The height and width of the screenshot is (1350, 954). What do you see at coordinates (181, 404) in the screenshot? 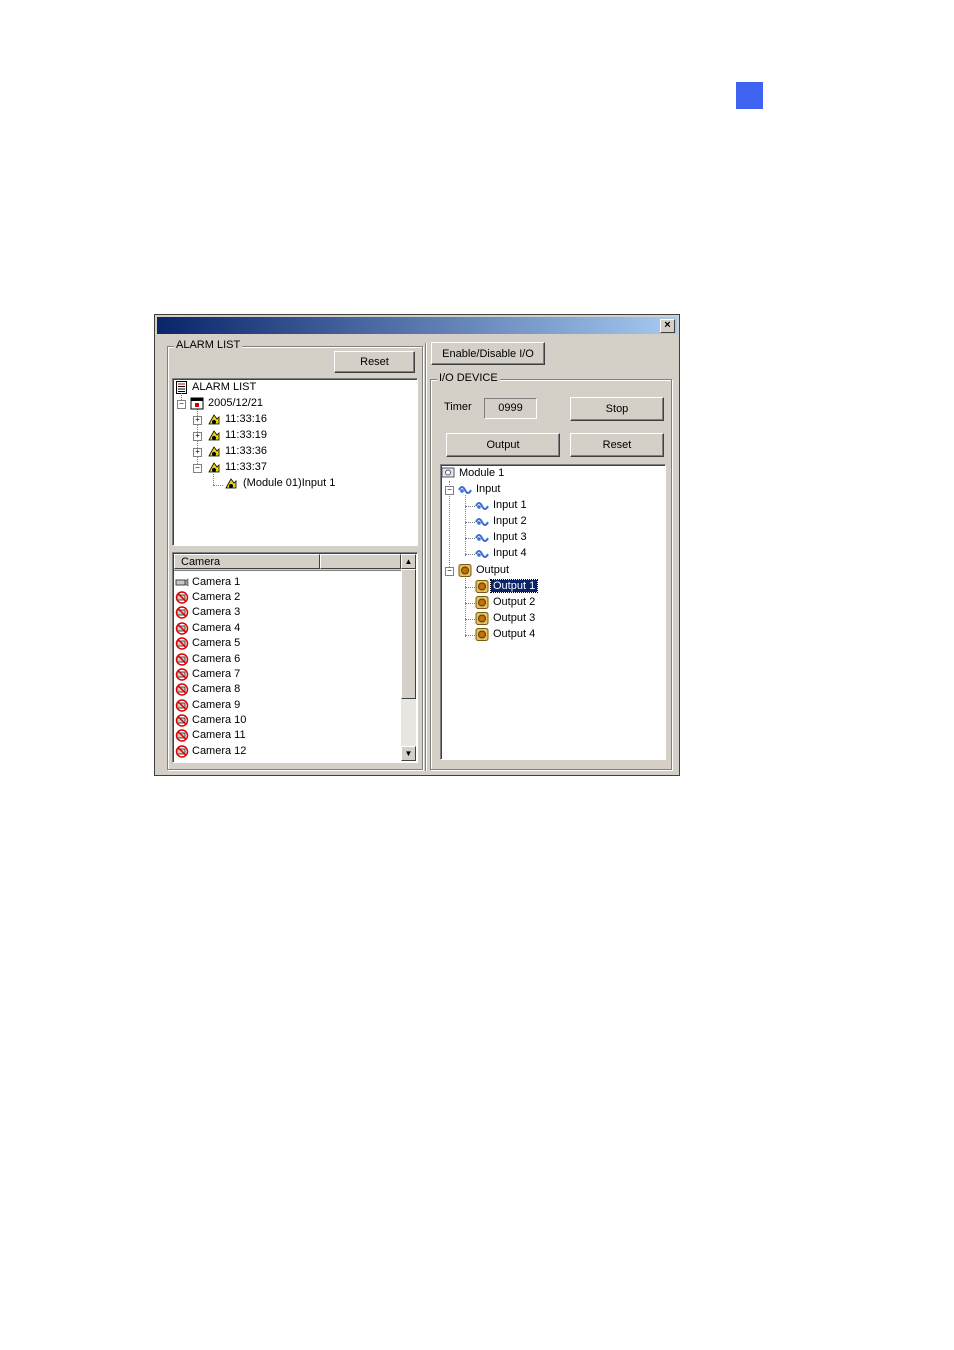
I see `date-collapse-toggle: −` at bounding box center [181, 404].